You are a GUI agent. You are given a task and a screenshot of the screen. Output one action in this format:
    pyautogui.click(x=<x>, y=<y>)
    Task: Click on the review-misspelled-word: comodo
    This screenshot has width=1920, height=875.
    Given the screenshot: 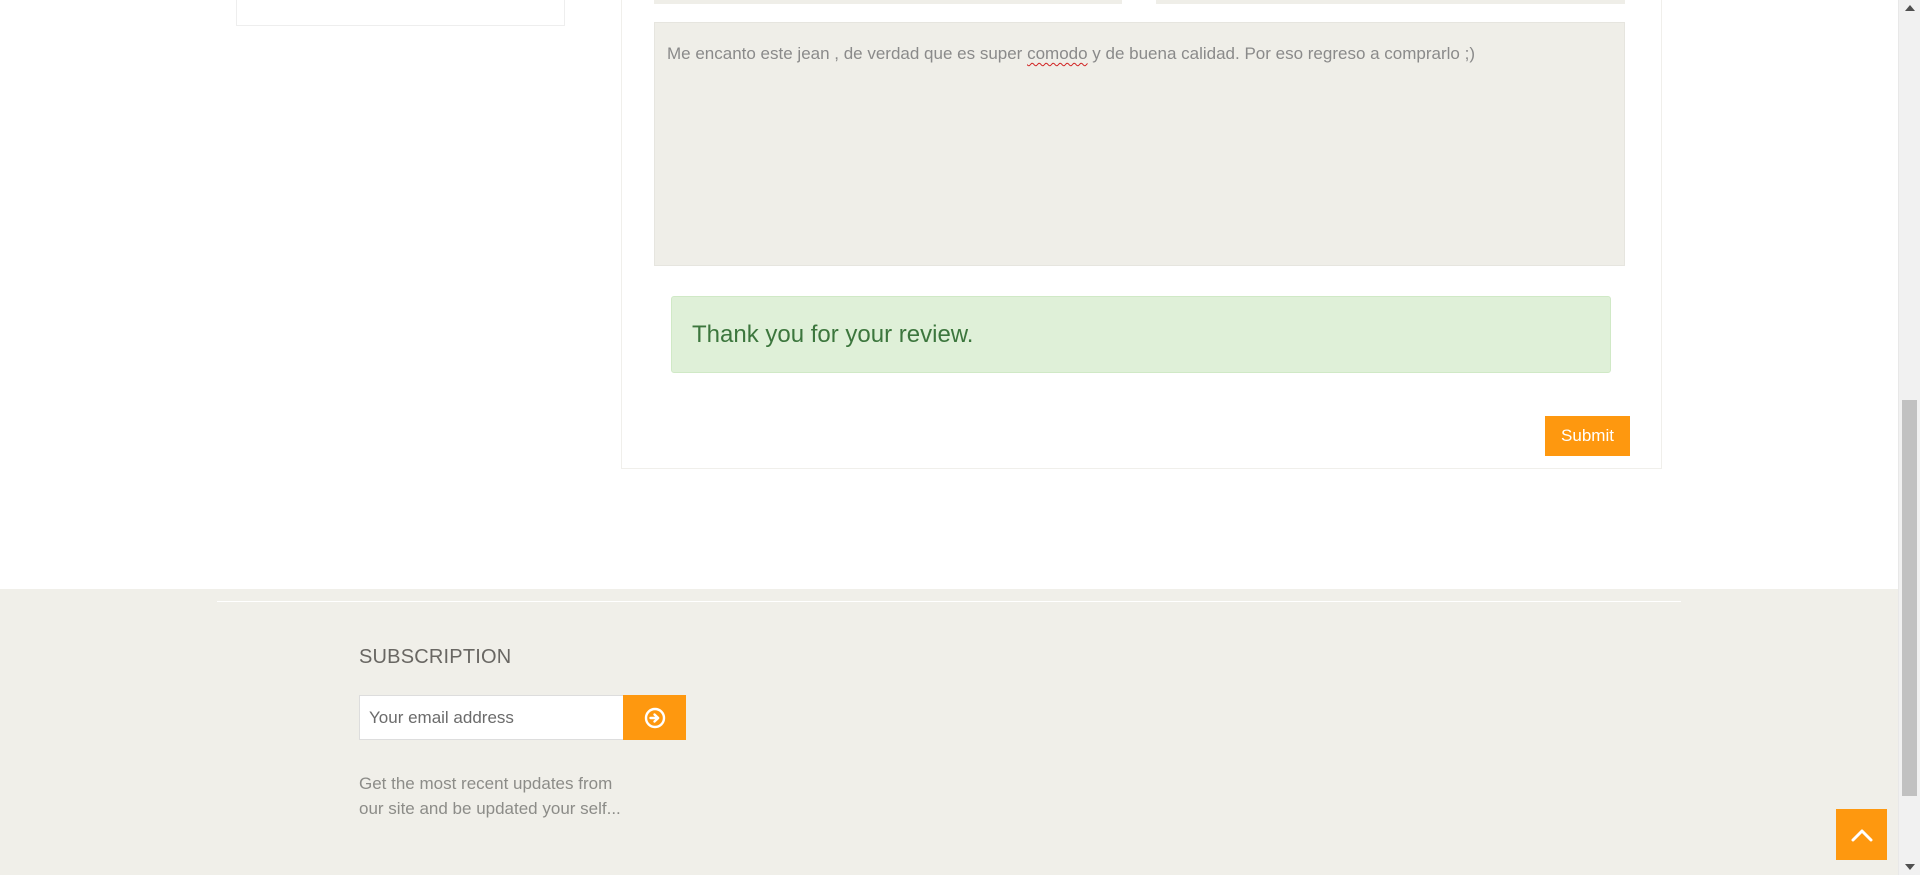 What is the action you would take?
    pyautogui.click(x=1057, y=53)
    